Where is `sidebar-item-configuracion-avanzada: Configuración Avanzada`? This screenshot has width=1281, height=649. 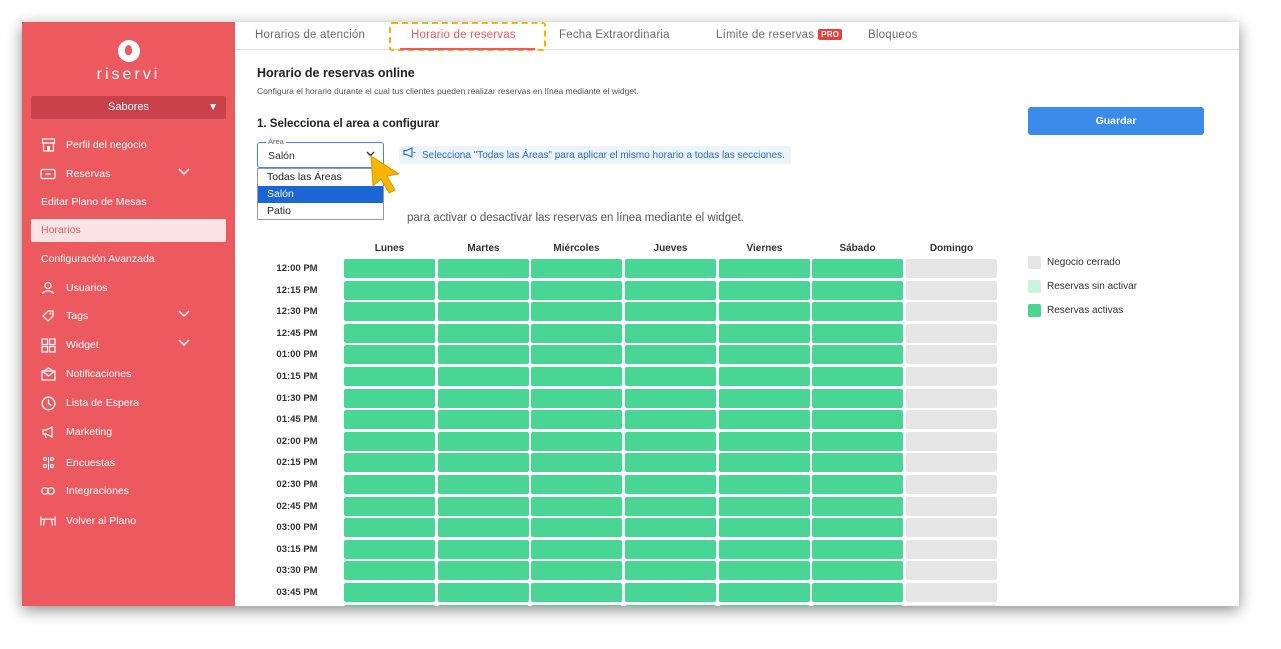
sidebar-item-configuracion-avanzada: Configuración Avanzada is located at coordinates (98, 259).